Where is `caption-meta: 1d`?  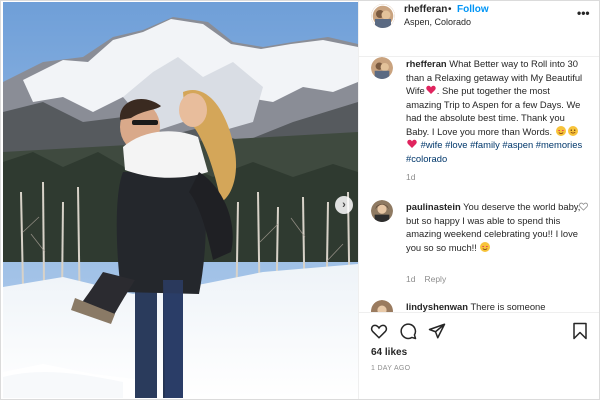
caption-meta: 1d is located at coordinates (410, 177).